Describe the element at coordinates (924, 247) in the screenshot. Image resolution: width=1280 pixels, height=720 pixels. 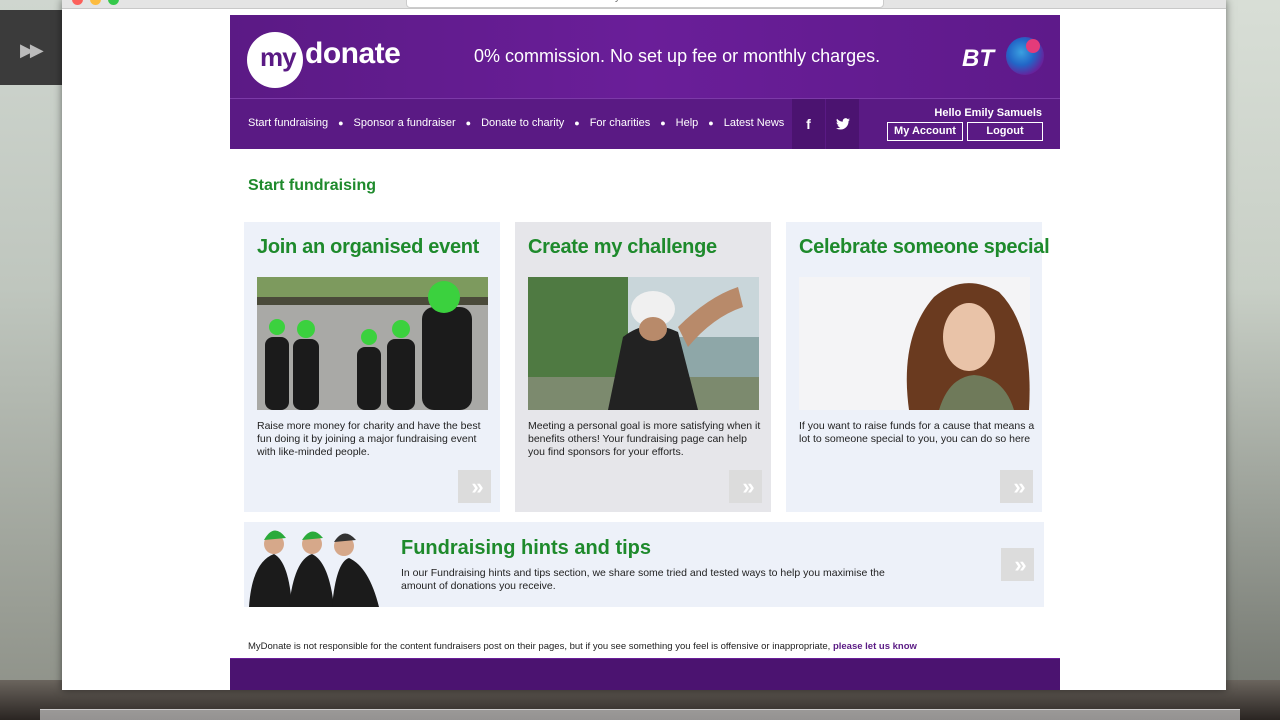
I see `card-title: Celebrate someone special` at that location.